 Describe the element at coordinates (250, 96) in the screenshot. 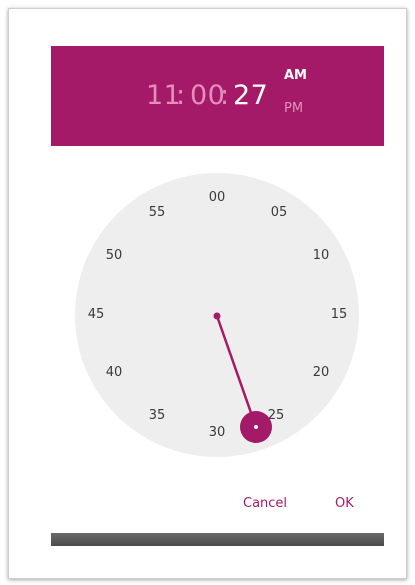

I see `seconds-field: 27` at that location.